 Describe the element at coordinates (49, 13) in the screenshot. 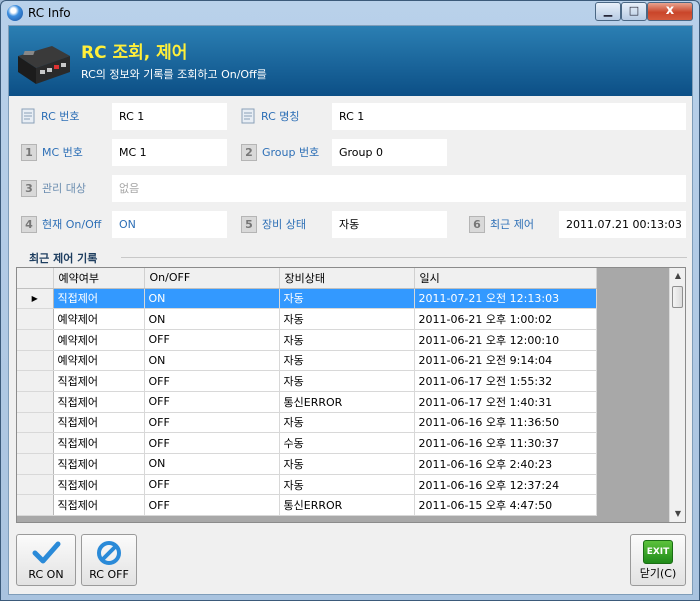

I see `window-title: RC Info` at that location.